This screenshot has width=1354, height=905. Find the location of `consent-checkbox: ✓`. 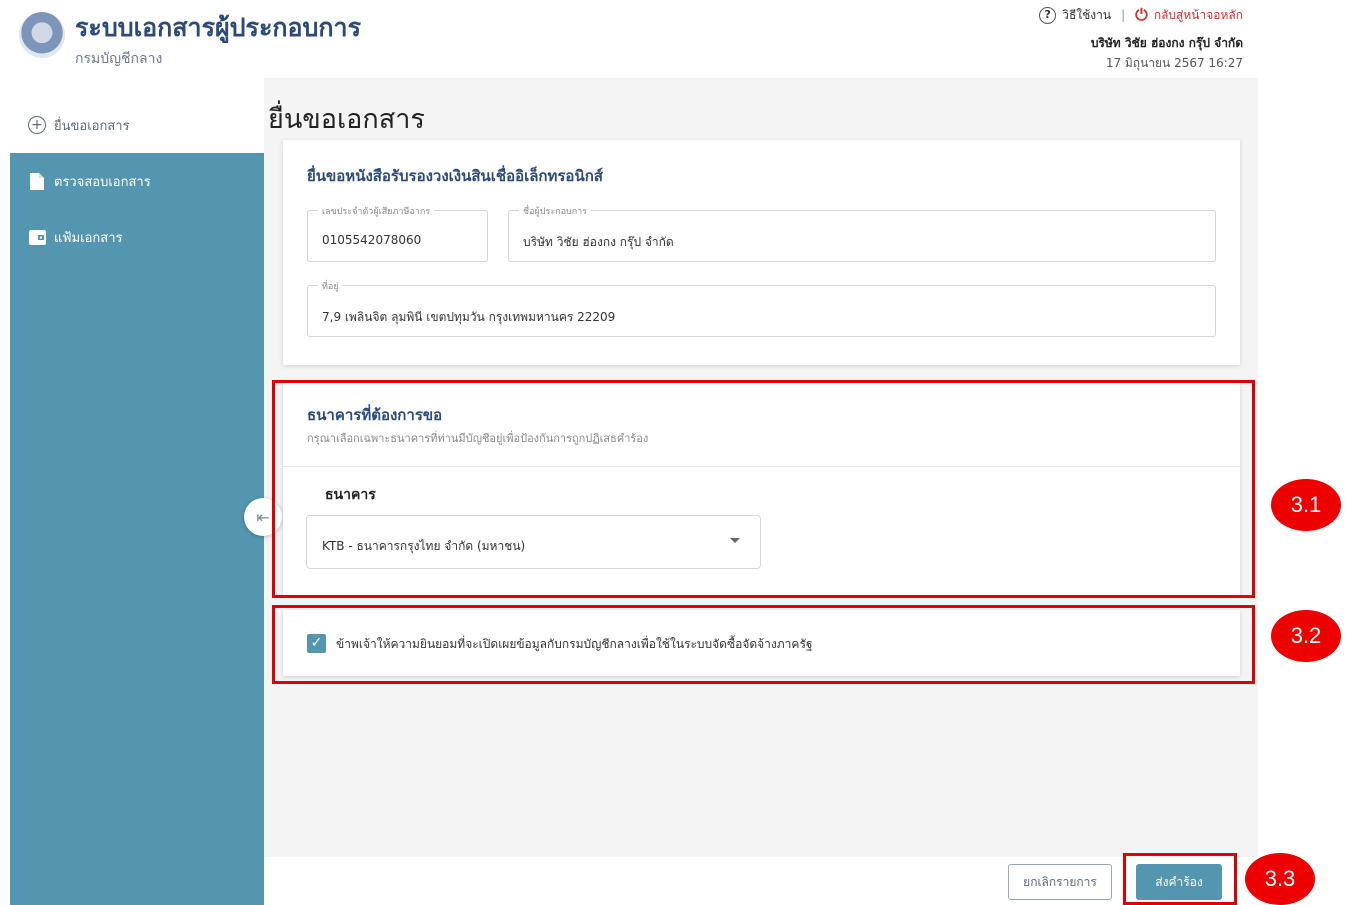

consent-checkbox: ✓ is located at coordinates (316, 643).